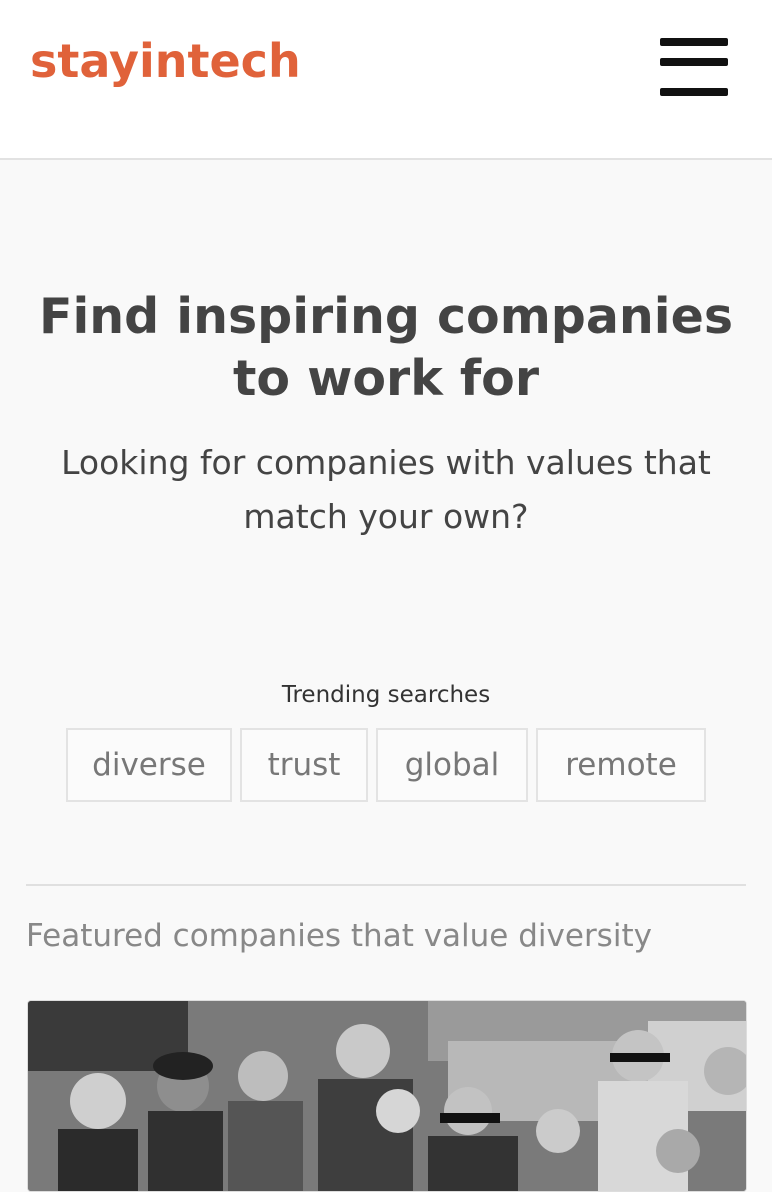 The image size is (772, 1192). What do you see at coordinates (165, 61) in the screenshot?
I see `site-logo: stayintech` at bounding box center [165, 61].